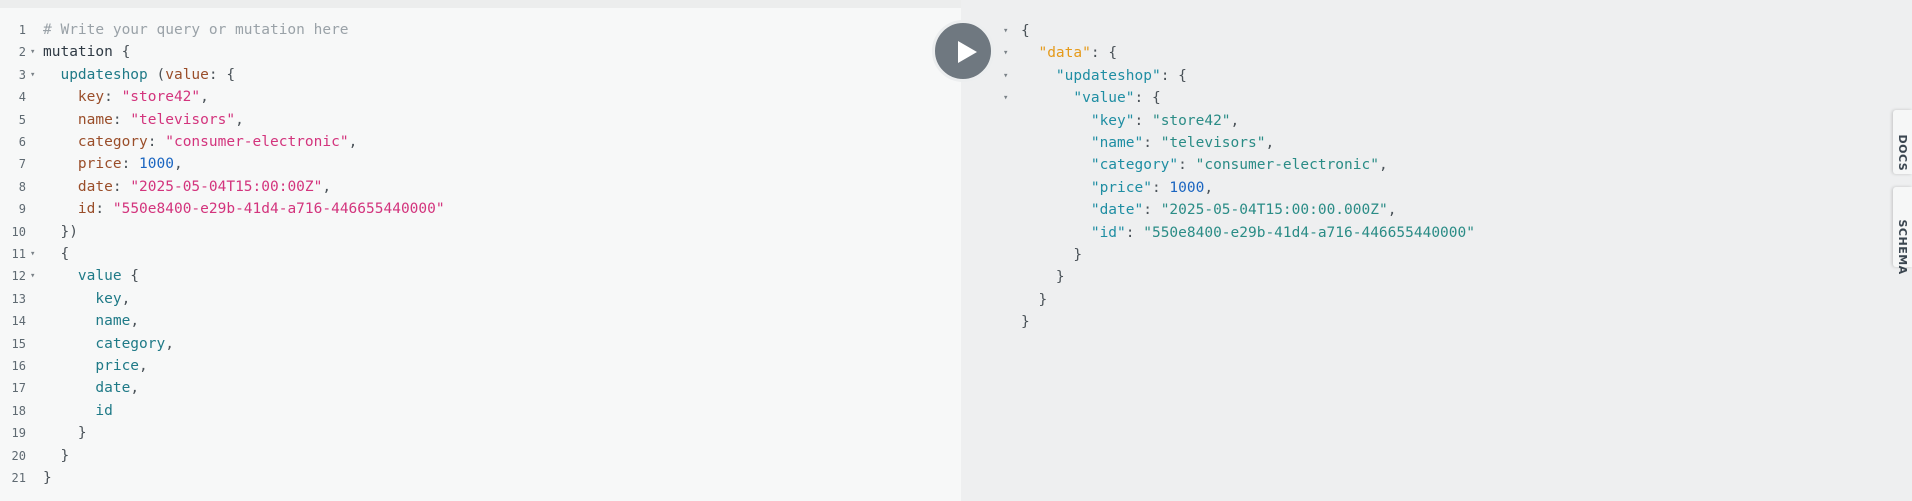 This screenshot has height=501, width=1912. Describe the element at coordinates (18, 410) in the screenshot. I see `line-number: 18` at that location.